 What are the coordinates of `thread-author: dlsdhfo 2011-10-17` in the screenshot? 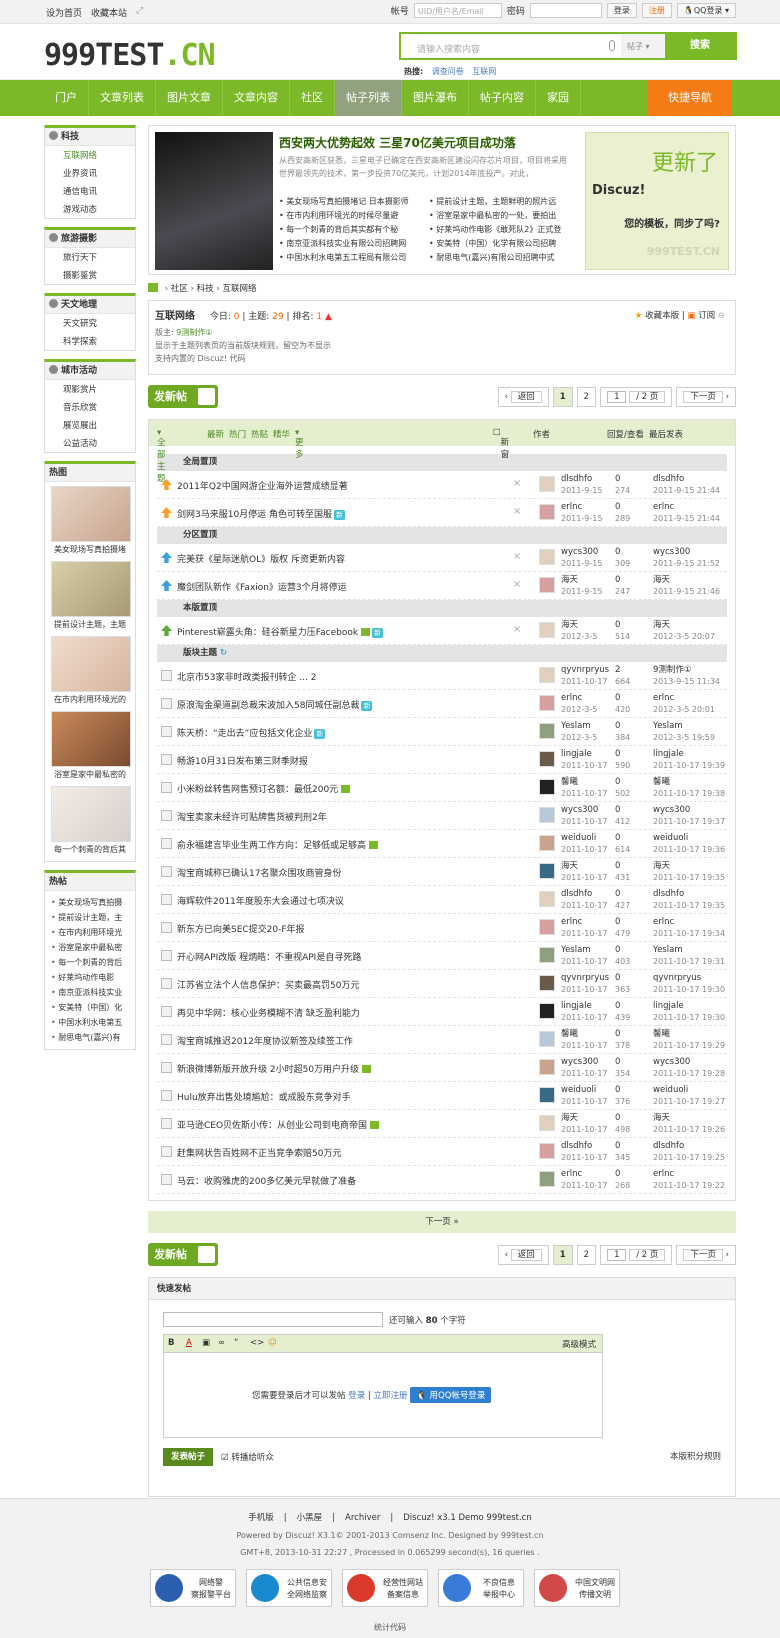 It's located at (584, 900).